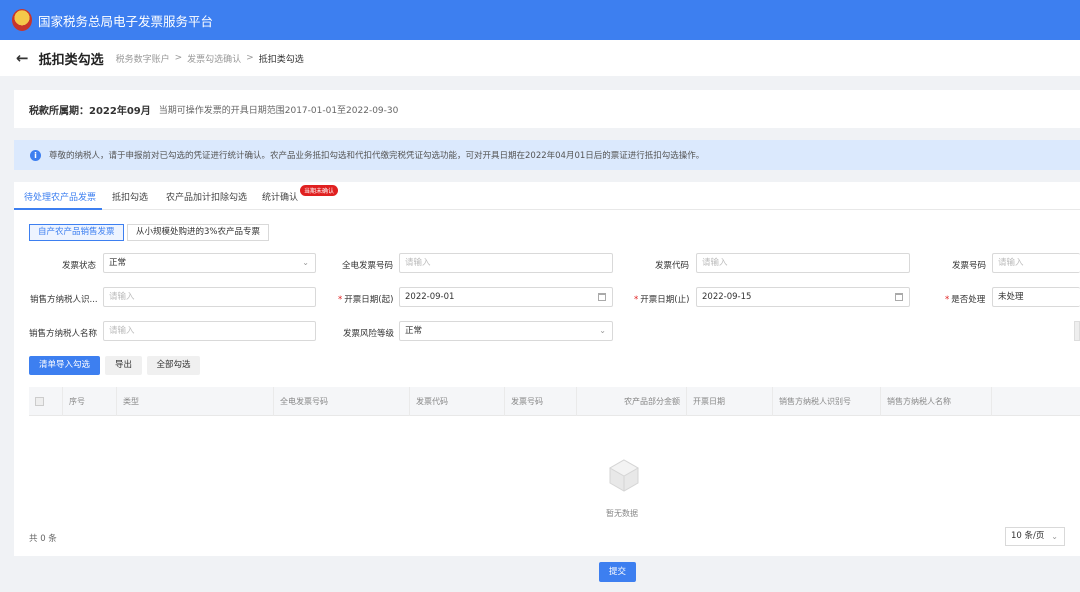  What do you see at coordinates (173, 365) in the screenshot?
I see `select-all-button: 全部勾选` at bounding box center [173, 365].